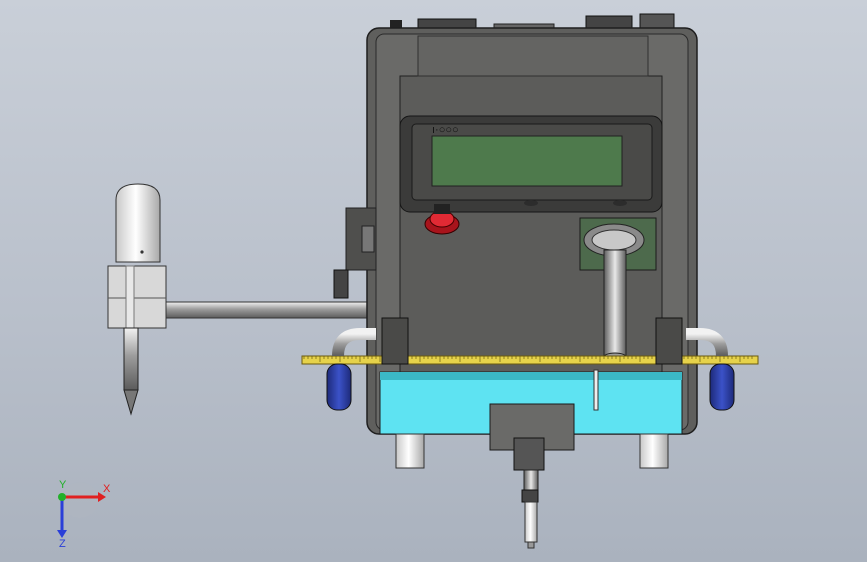 This screenshot has width=867, height=562. I want to click on foot-left, so click(410, 451).